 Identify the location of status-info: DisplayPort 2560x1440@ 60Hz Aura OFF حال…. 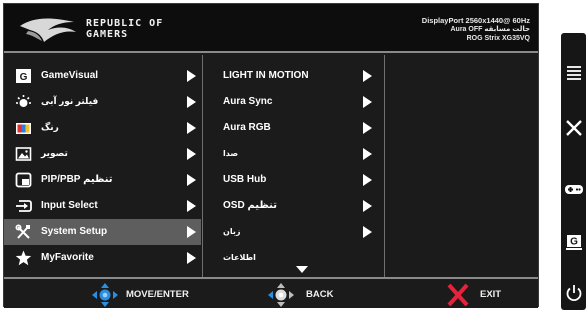
(476, 29).